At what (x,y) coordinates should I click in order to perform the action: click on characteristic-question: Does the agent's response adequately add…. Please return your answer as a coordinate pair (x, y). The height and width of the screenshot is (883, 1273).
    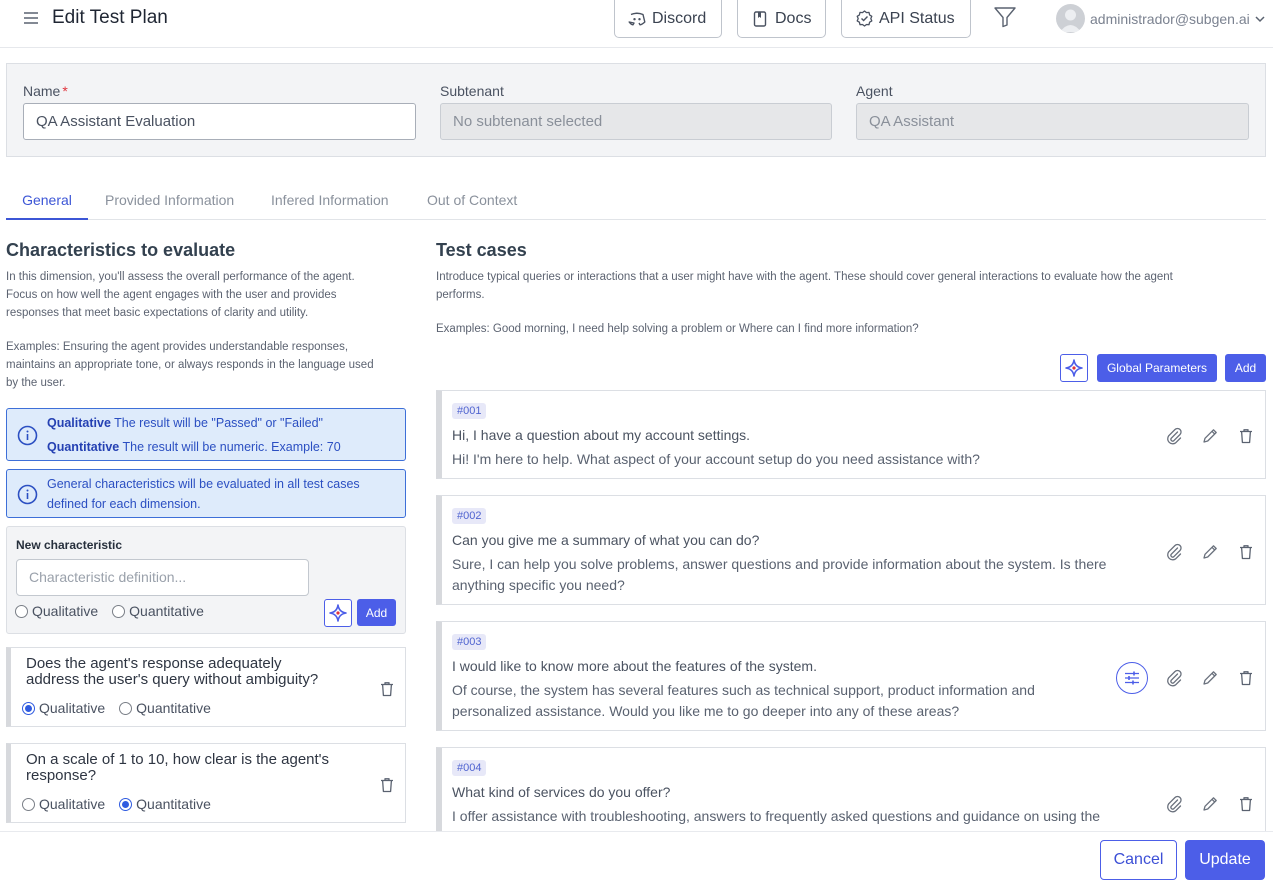
    Looking at the image, I should click on (172, 671).